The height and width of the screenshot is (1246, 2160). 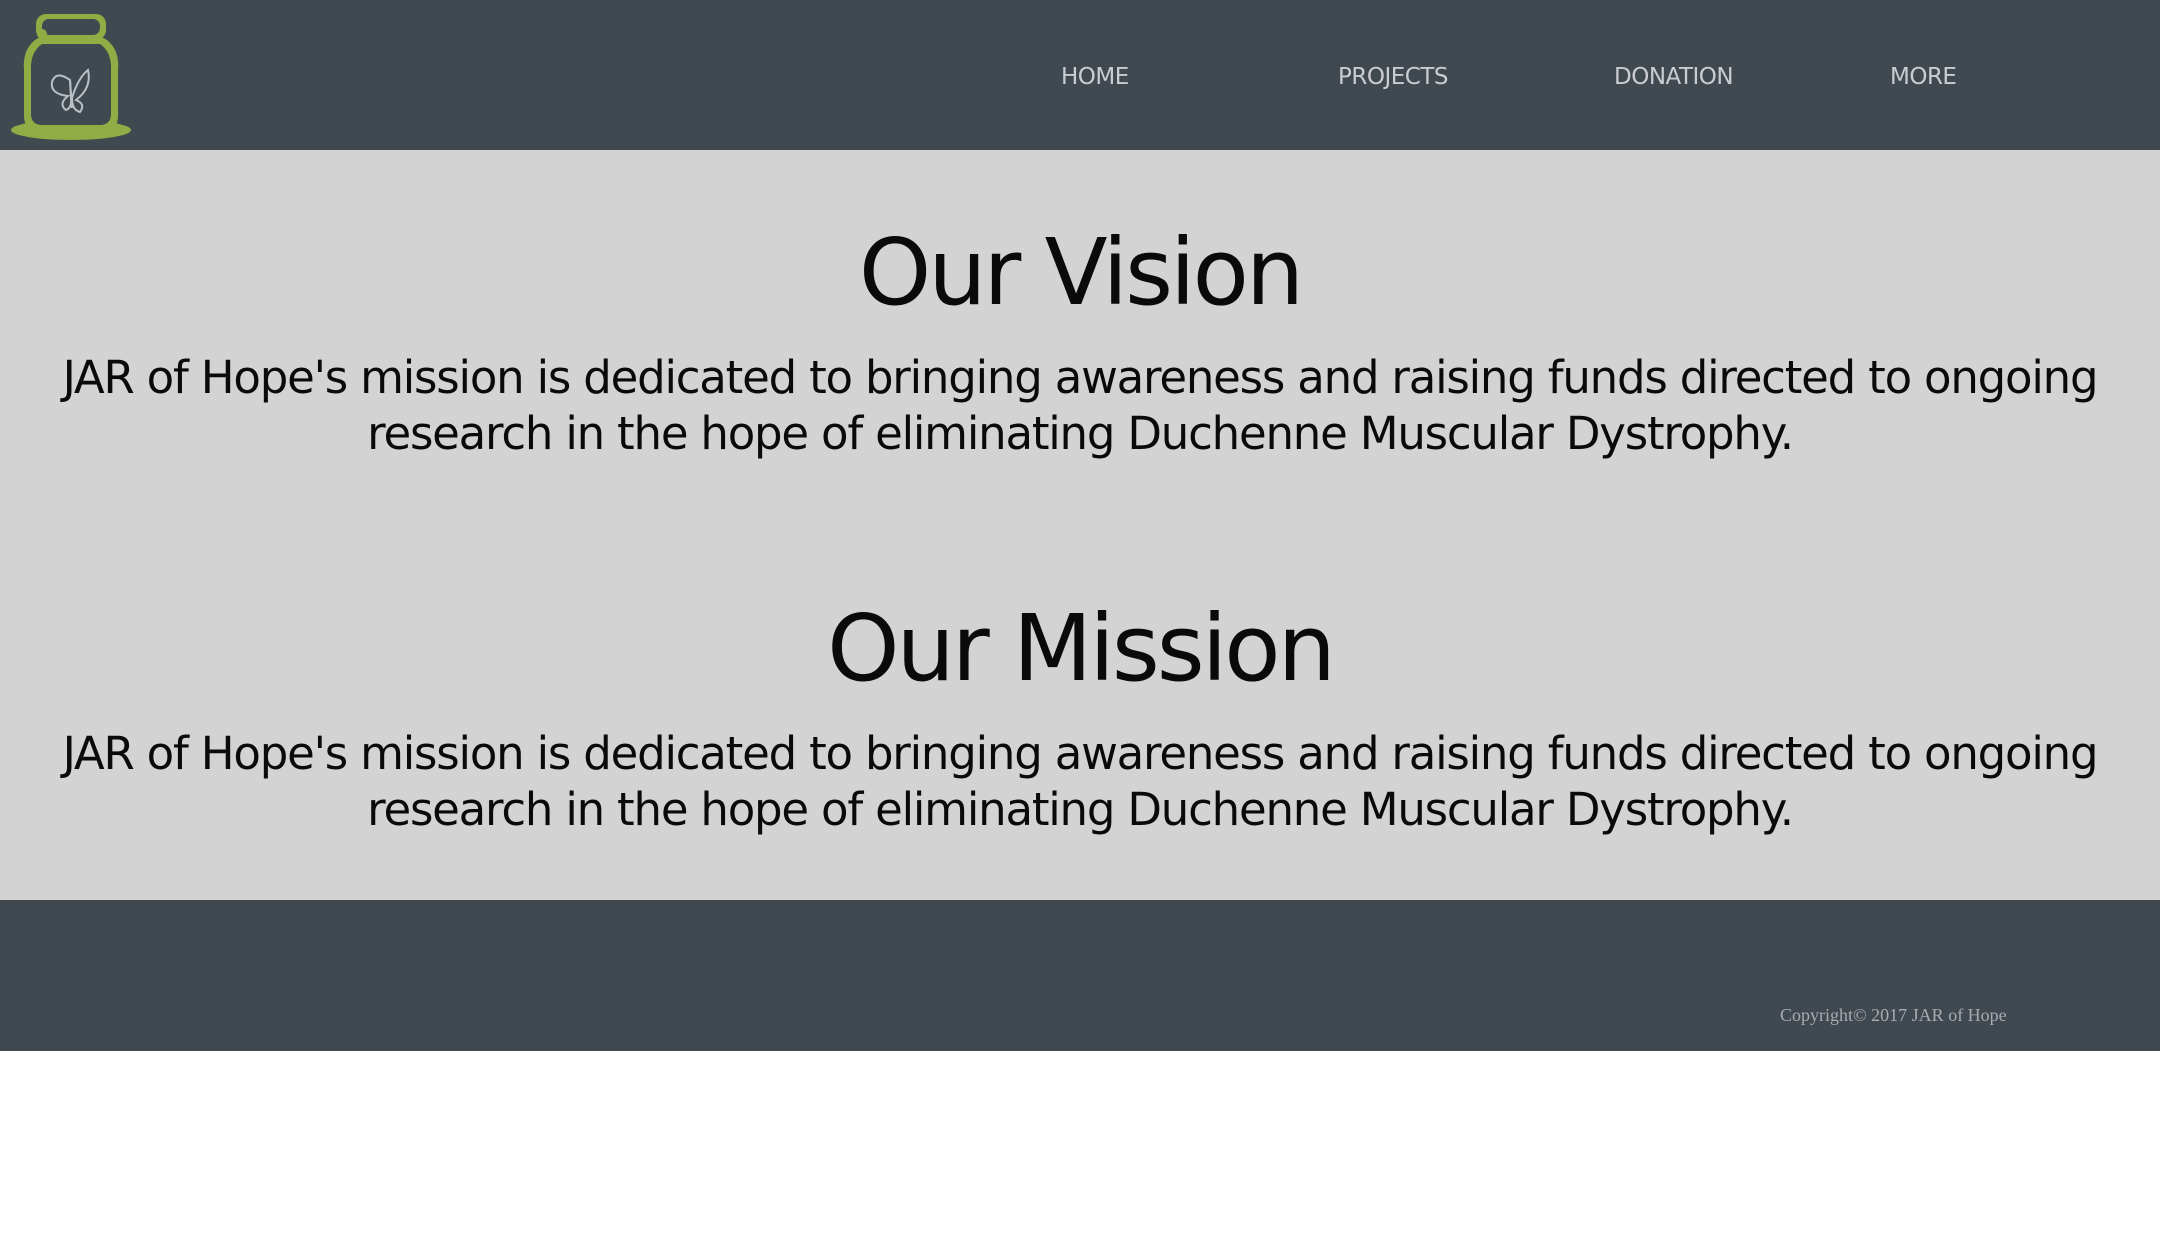 I want to click on nav-home-link: HOME, so click(x=1095, y=77).